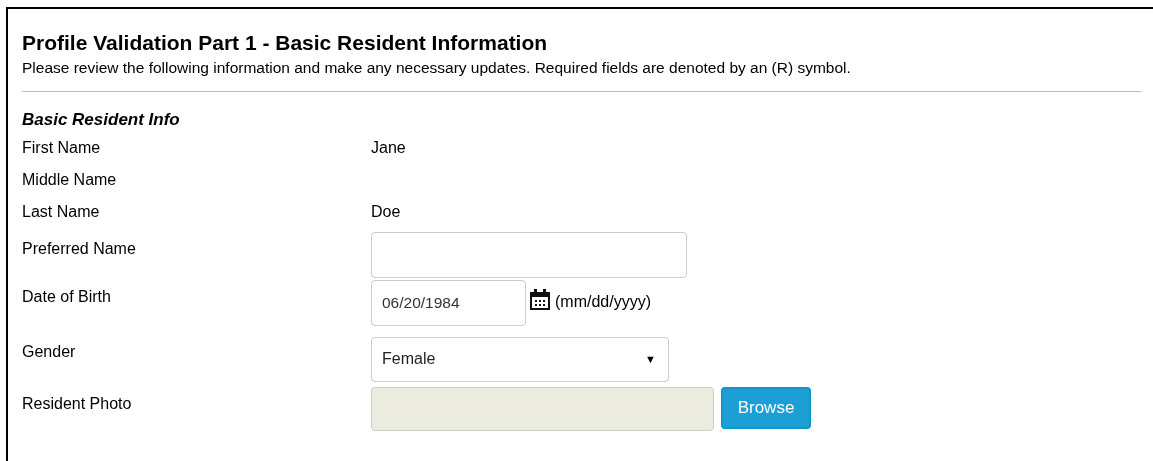 This screenshot has width=1153, height=461. What do you see at coordinates (542, 409) in the screenshot?
I see `file-path-field` at bounding box center [542, 409].